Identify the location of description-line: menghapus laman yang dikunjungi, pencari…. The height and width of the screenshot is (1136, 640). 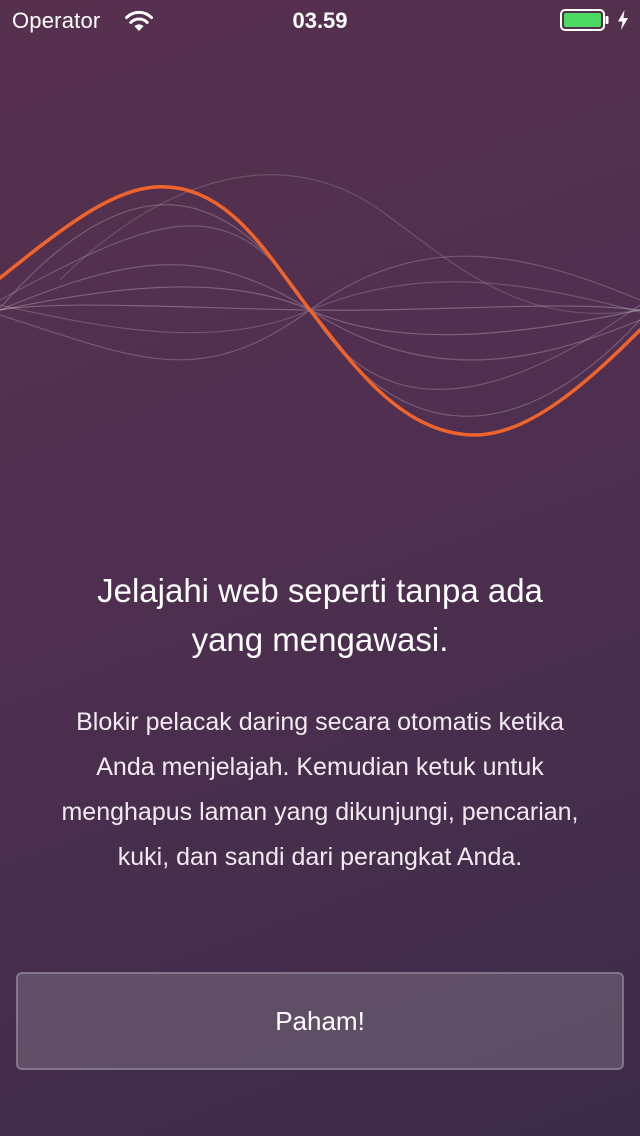
(320, 812).